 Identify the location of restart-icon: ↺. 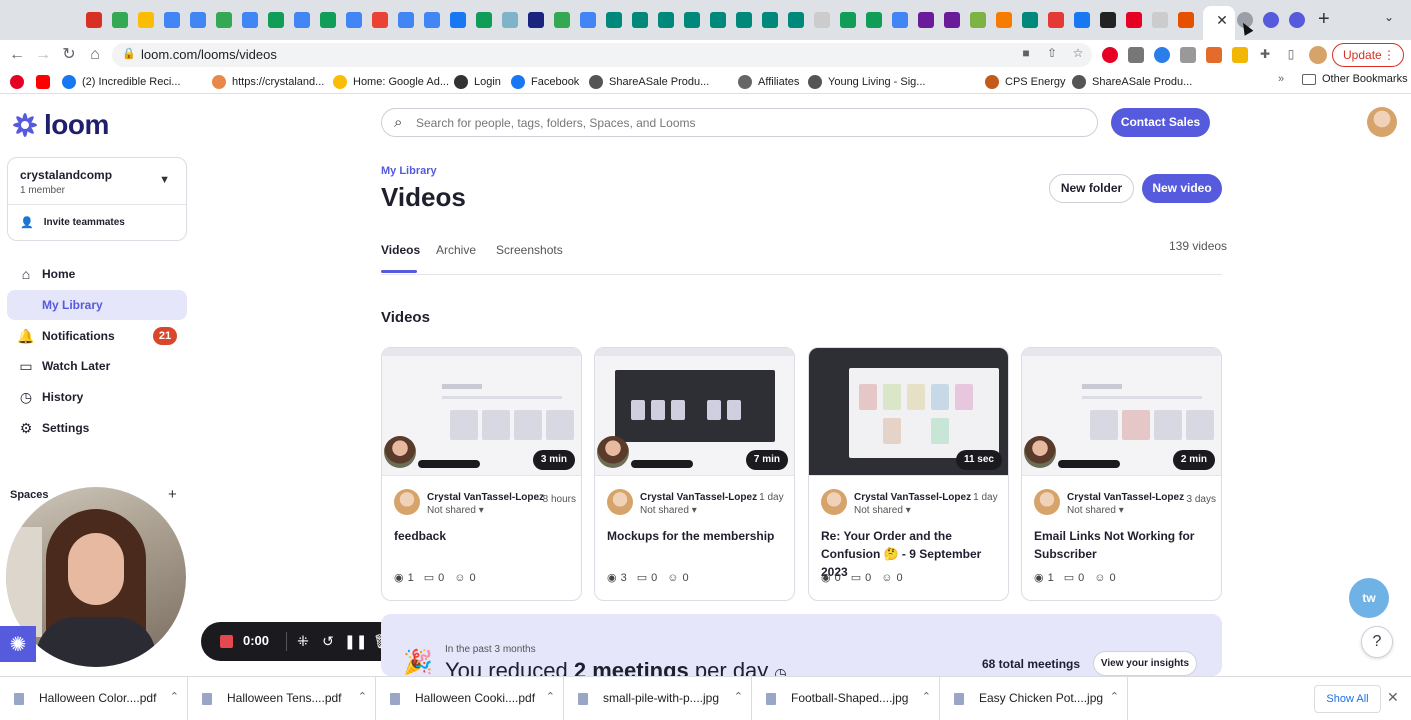
(328, 641).